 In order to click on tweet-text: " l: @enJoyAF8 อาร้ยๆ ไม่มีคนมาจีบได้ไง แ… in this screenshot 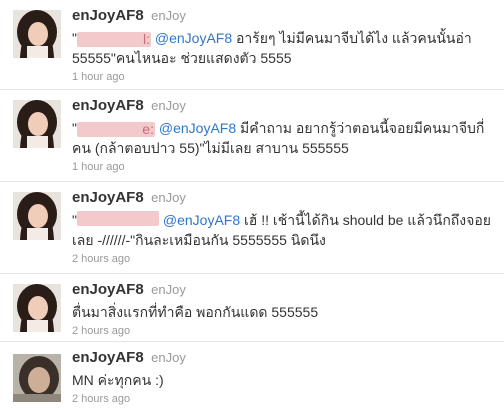, I will do `click(284, 48)`.